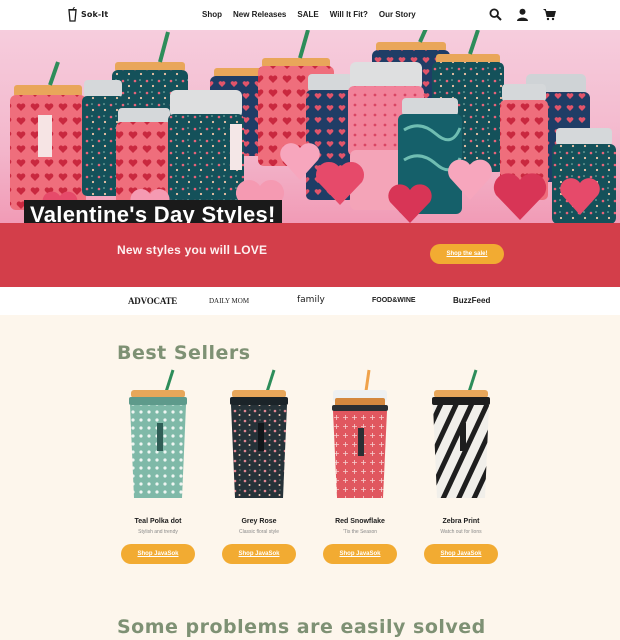  What do you see at coordinates (153, 211) in the screenshot?
I see `hero-title: Valentine's Day Styles!` at bounding box center [153, 211].